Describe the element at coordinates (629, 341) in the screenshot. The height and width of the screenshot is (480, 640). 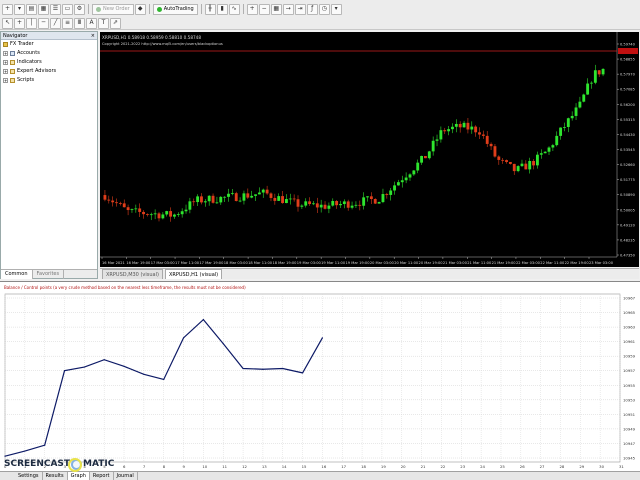
I see `graph-y-label: 10961` at that location.